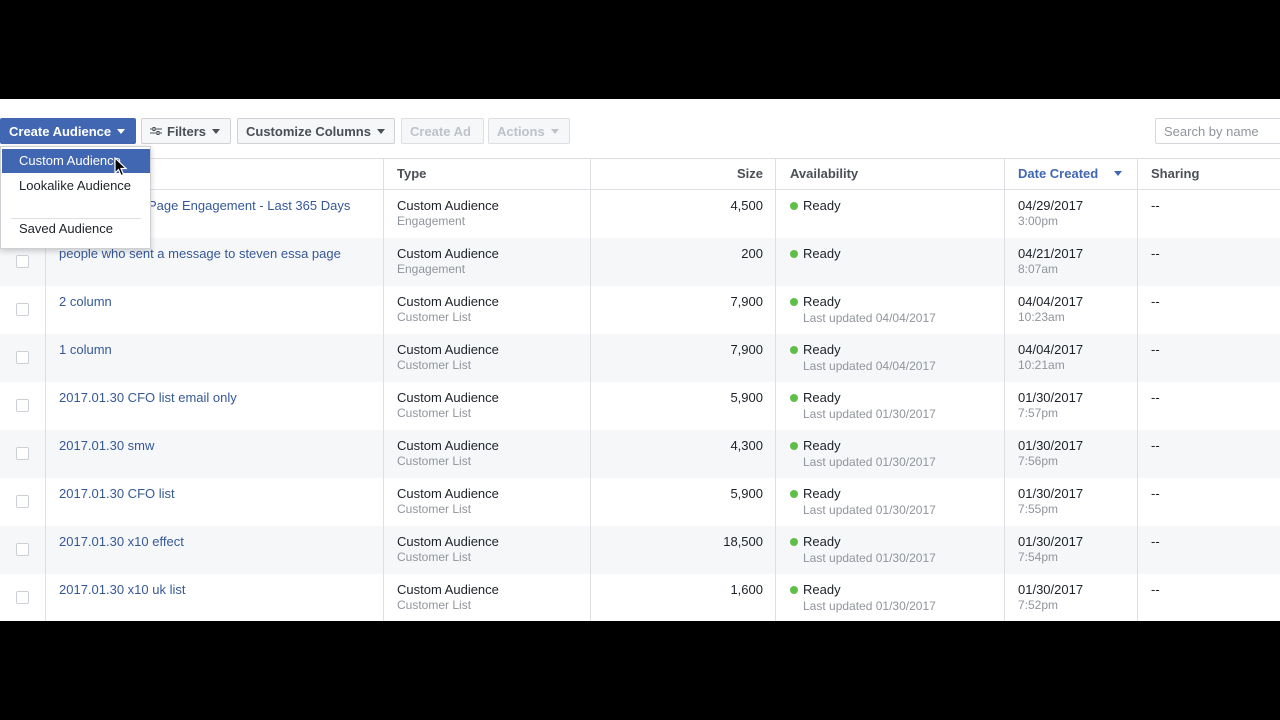  I want to click on actions-label: Actions, so click(521, 131).